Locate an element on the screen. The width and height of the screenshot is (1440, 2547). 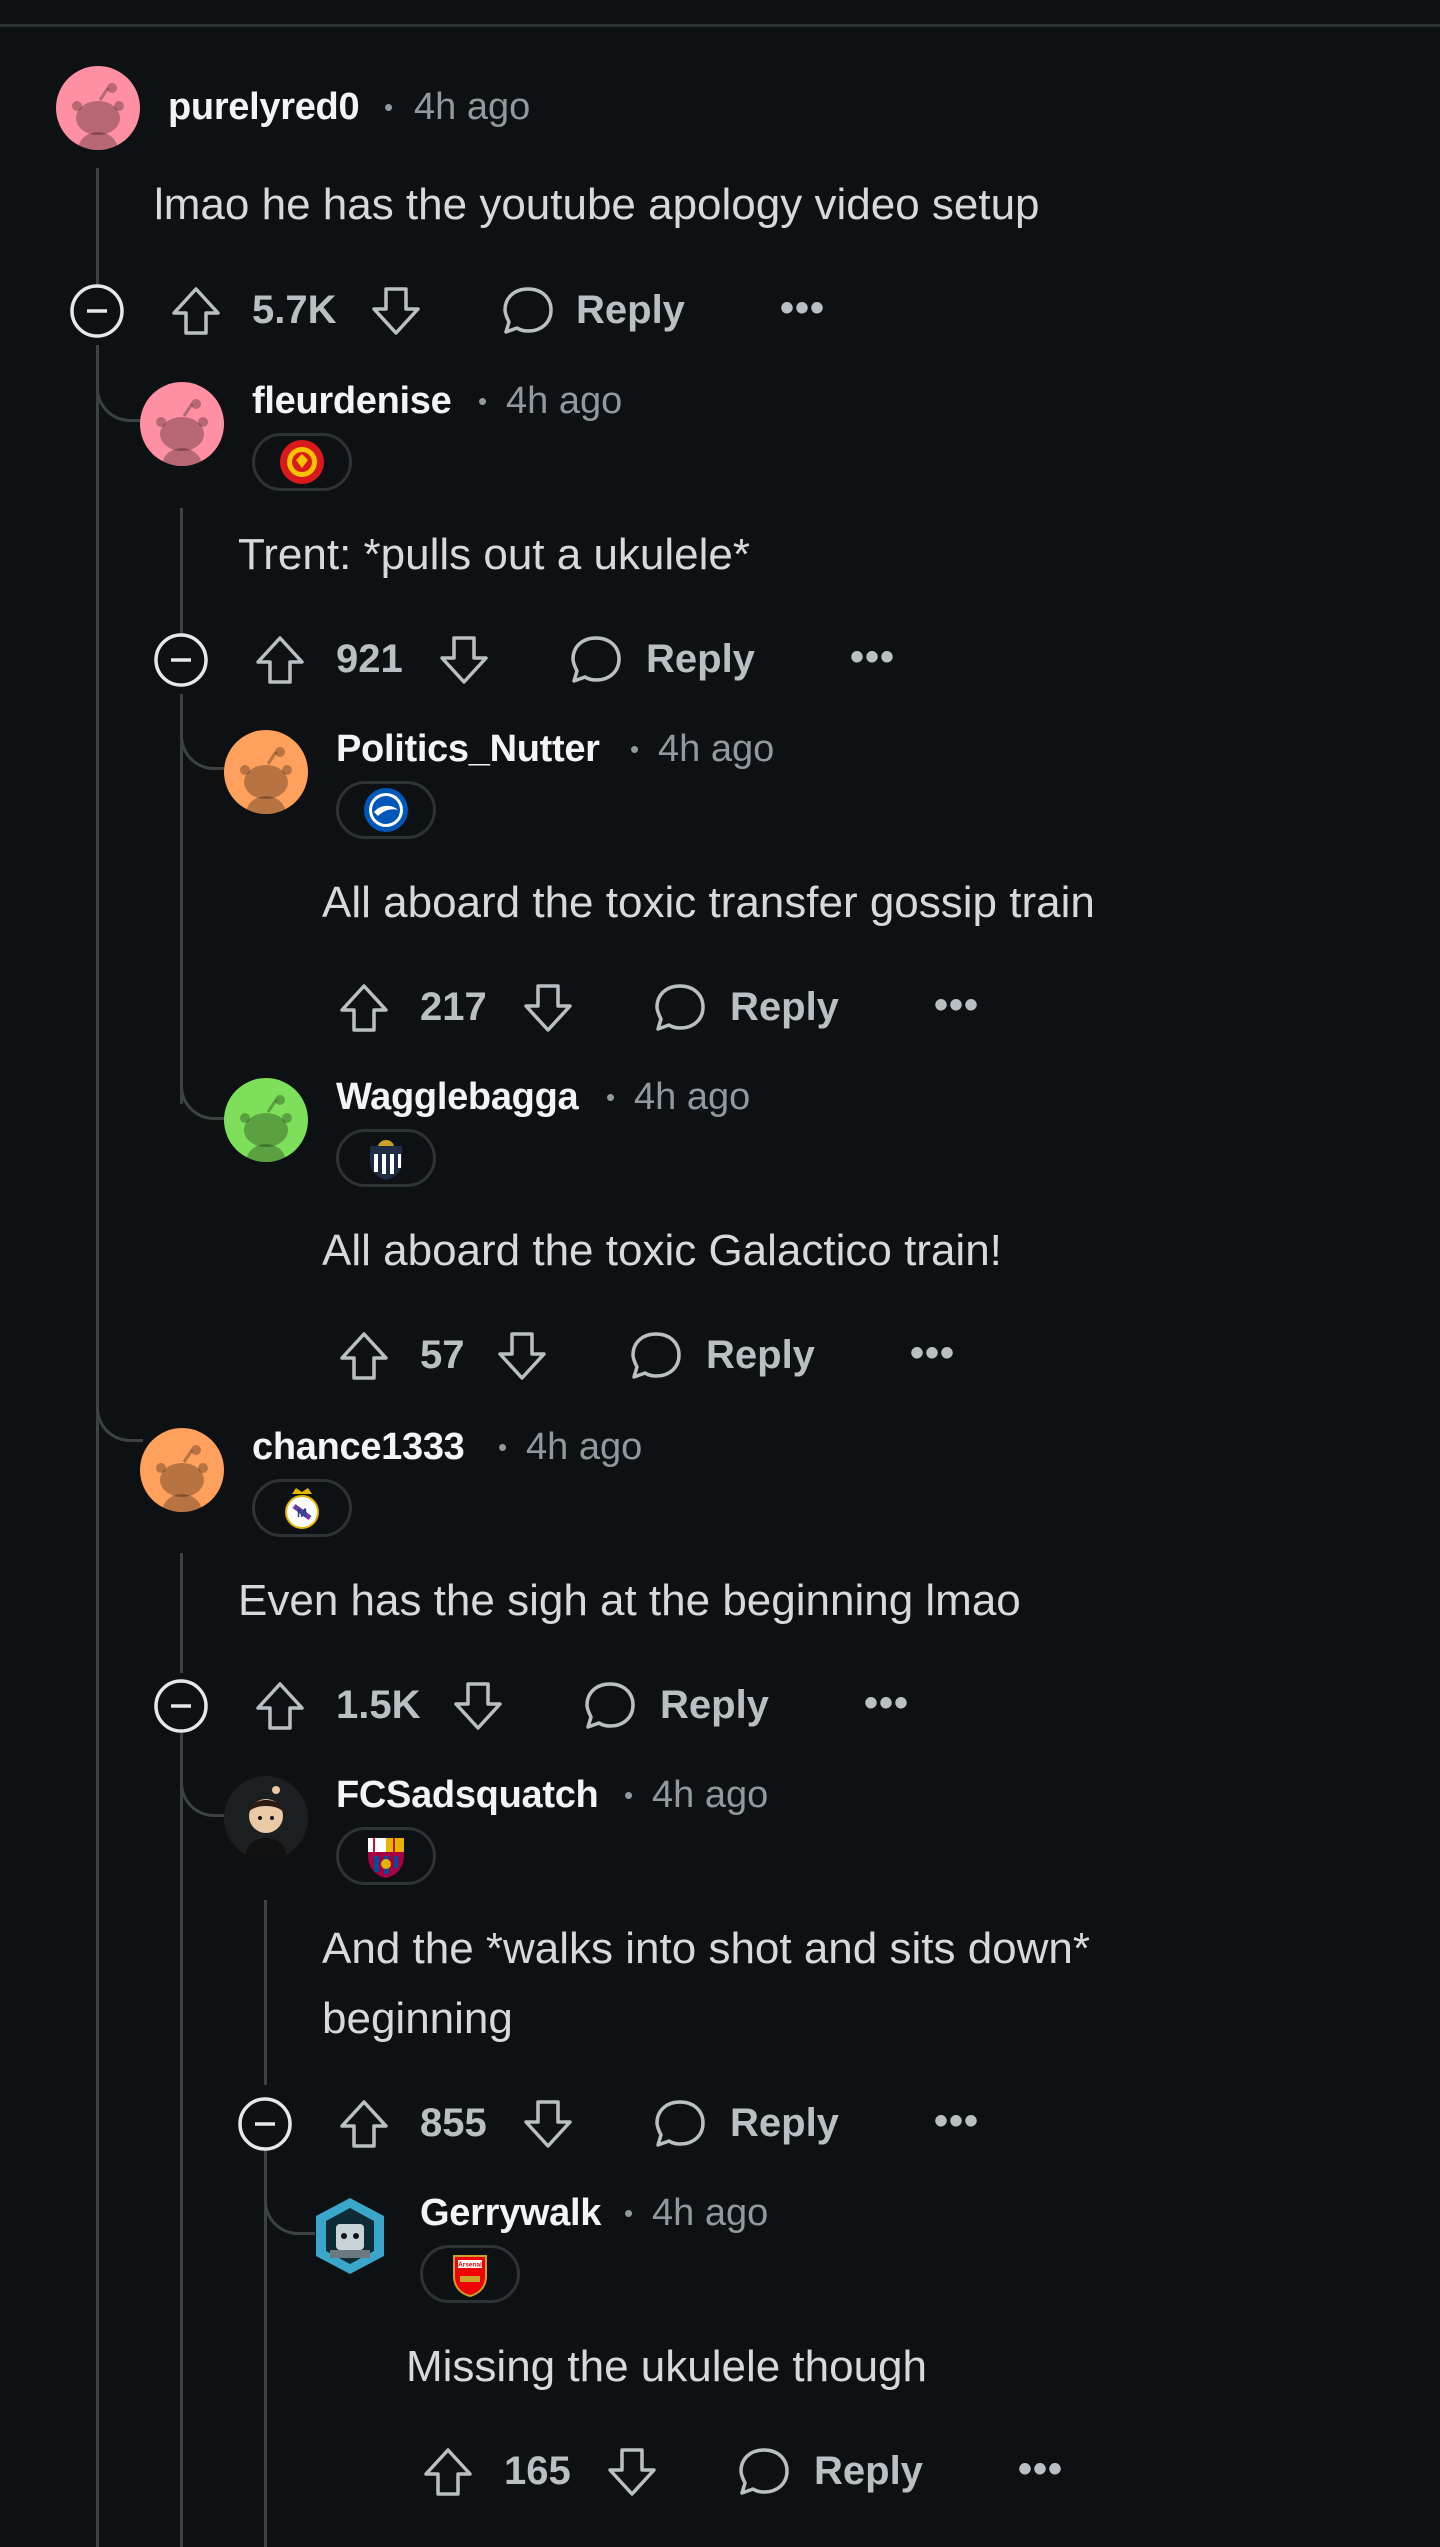
custom-avatar-icon is located at coordinates (266, 1823).